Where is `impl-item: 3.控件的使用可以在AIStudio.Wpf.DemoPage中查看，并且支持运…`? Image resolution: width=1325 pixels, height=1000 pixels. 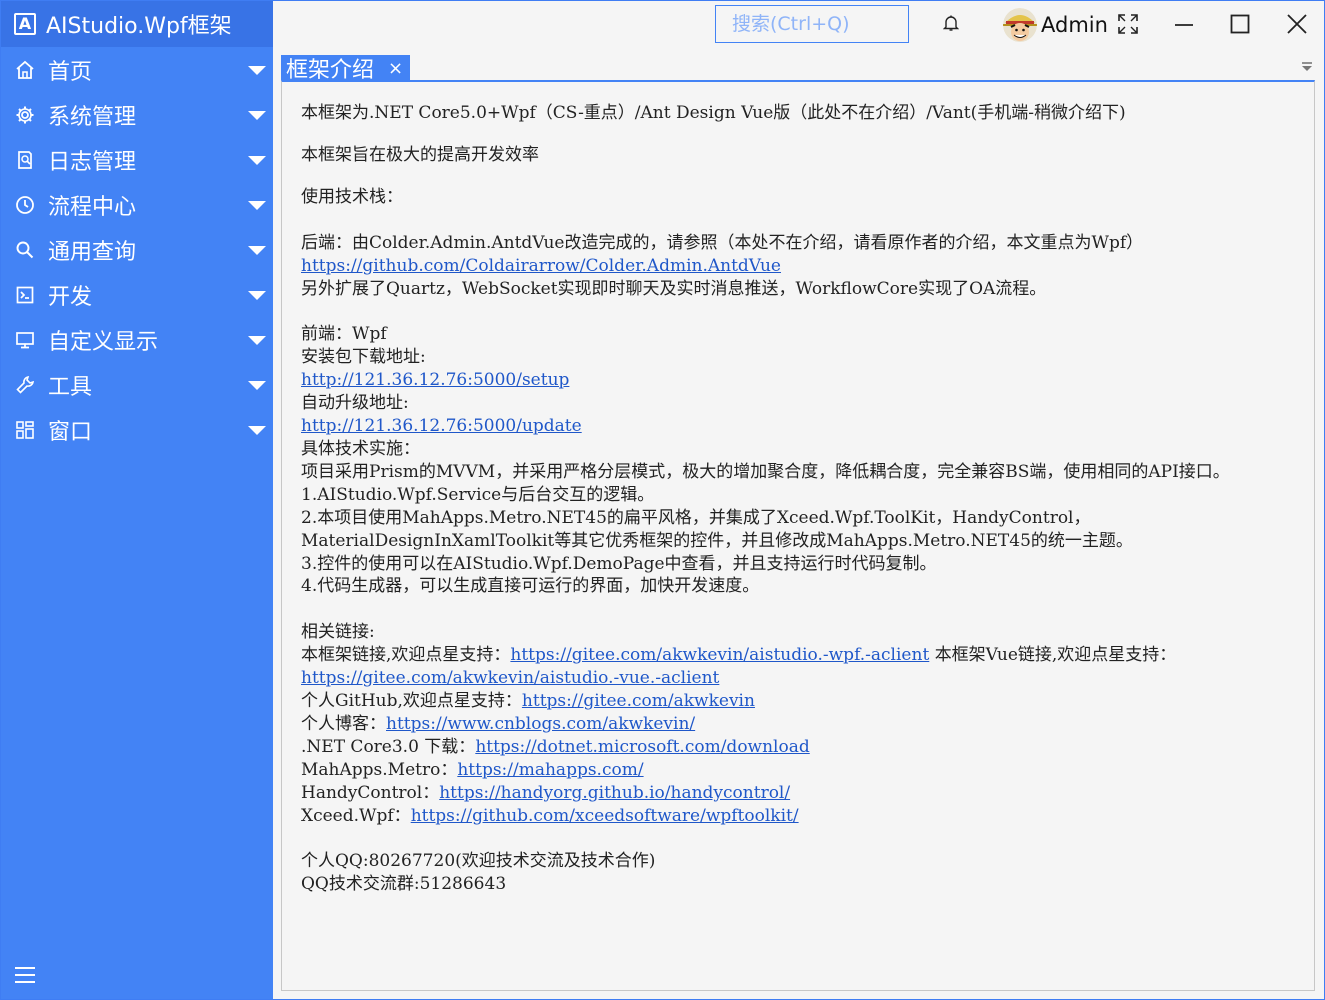
impl-item: 3.控件的使用可以在AIStudio.Wpf.DemoPage中查看，并且支持运… is located at coordinates (619, 563).